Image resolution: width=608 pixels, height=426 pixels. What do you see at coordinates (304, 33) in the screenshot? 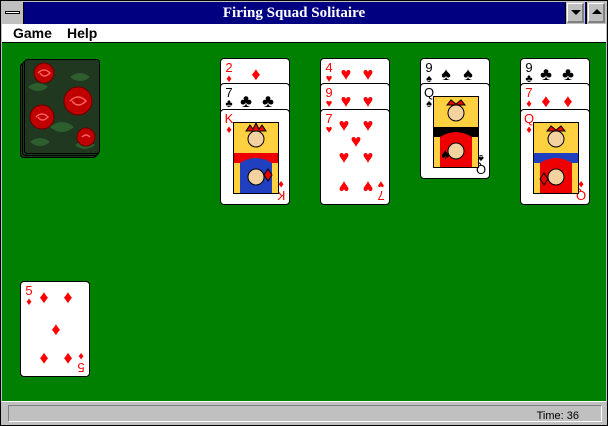
I see `menu-bar: Game Help` at bounding box center [304, 33].